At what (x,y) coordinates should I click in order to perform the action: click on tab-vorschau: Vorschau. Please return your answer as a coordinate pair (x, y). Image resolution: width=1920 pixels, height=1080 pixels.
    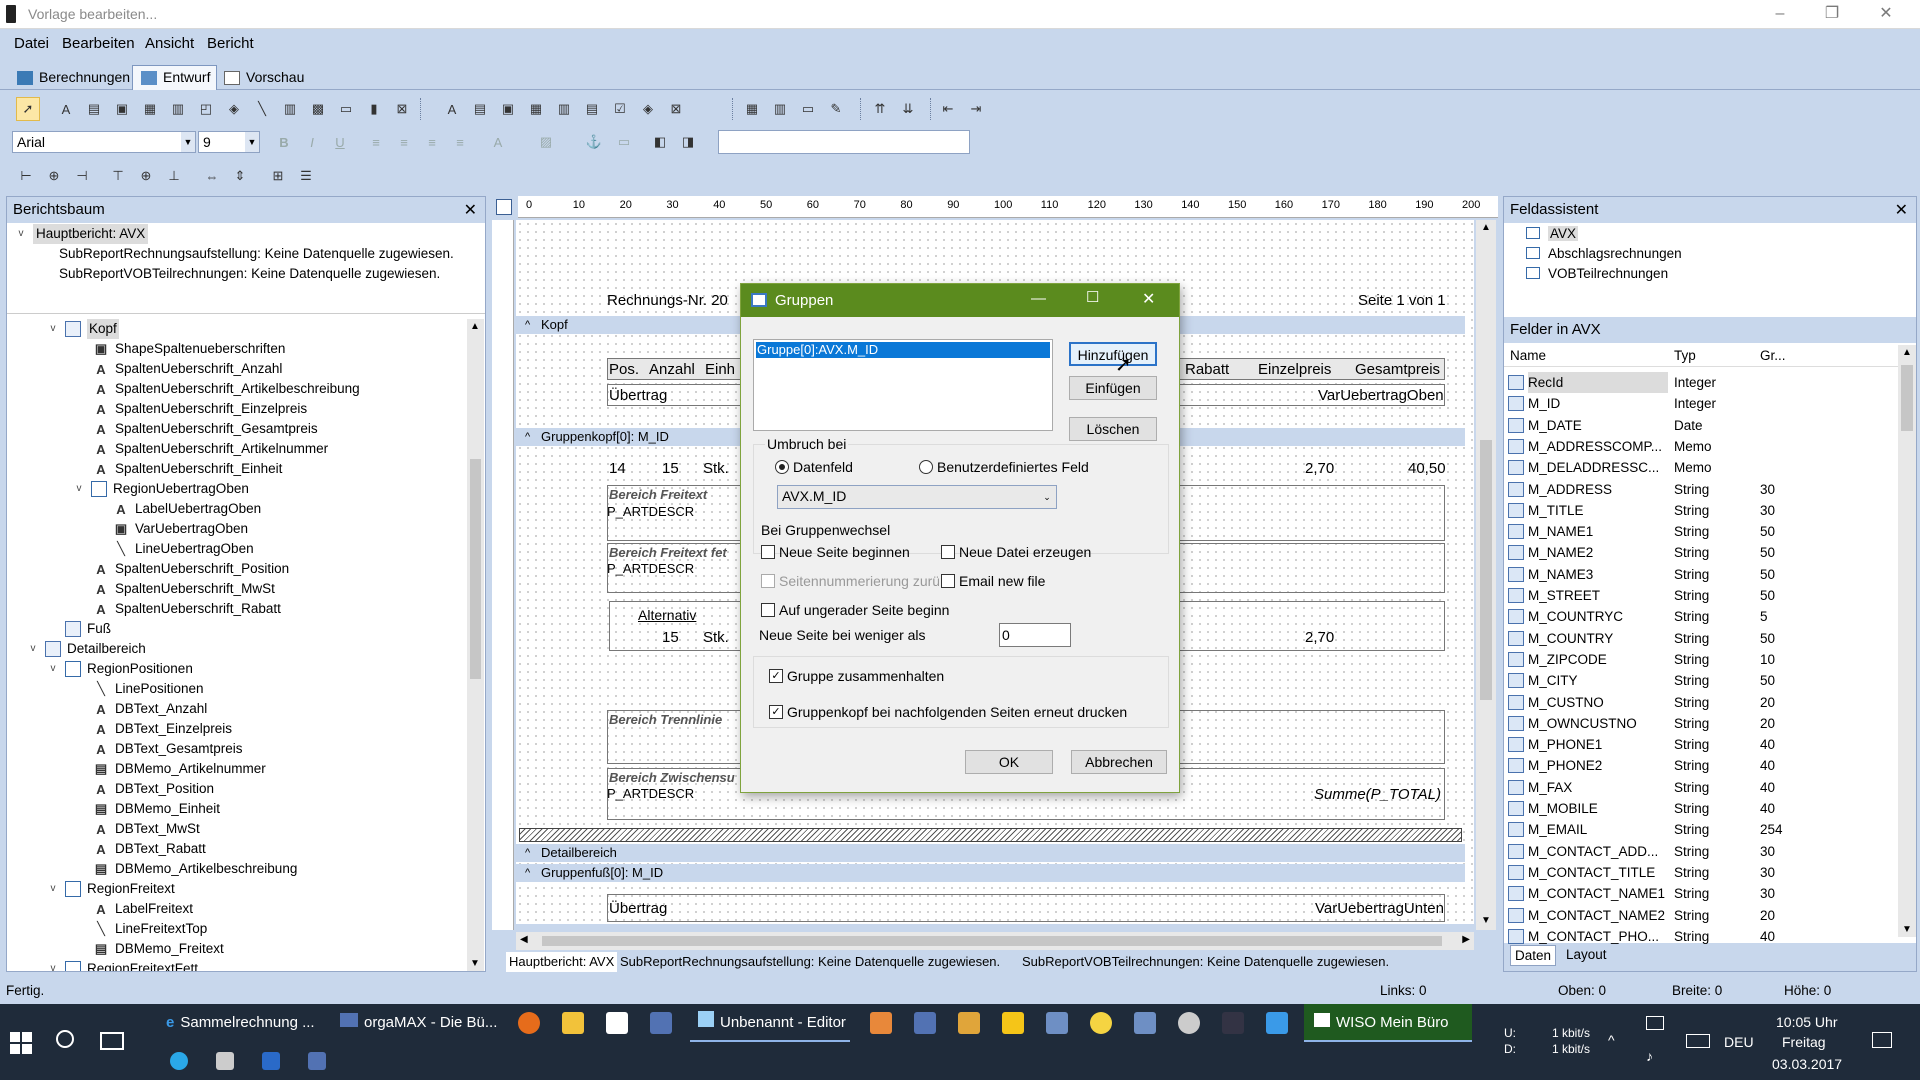
    Looking at the image, I should click on (263, 77).